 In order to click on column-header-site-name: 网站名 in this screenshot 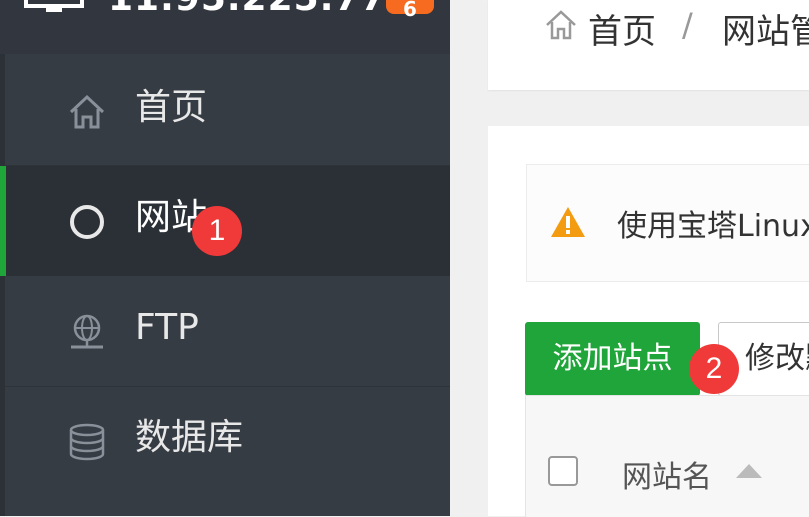, I will do `click(667, 474)`.